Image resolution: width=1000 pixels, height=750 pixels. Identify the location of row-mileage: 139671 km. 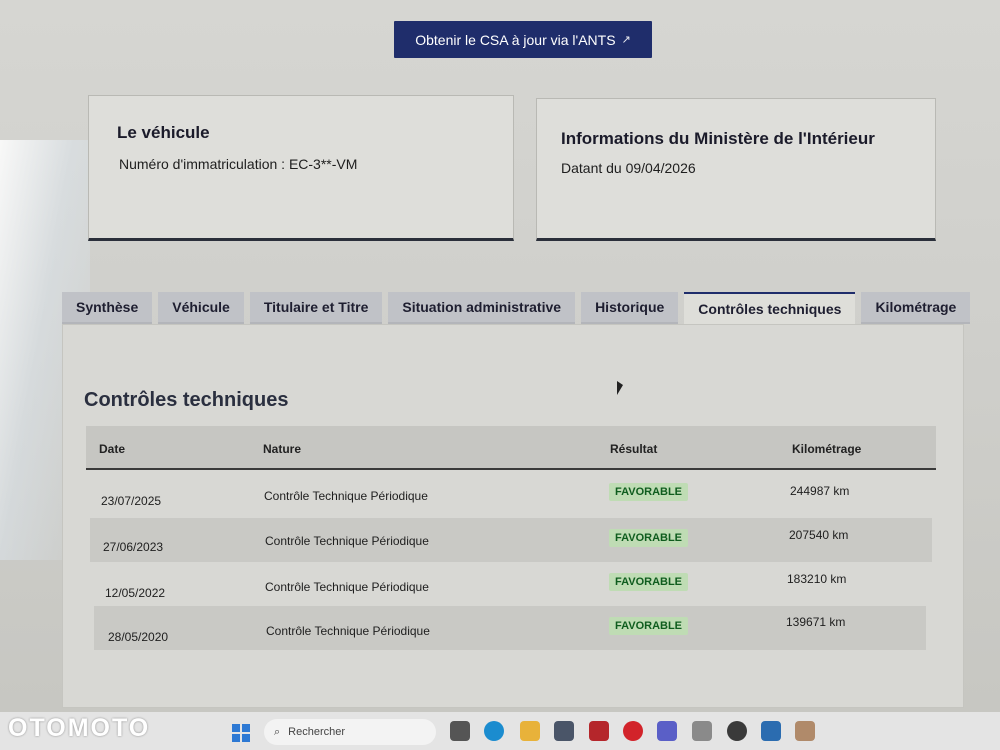
(816, 622).